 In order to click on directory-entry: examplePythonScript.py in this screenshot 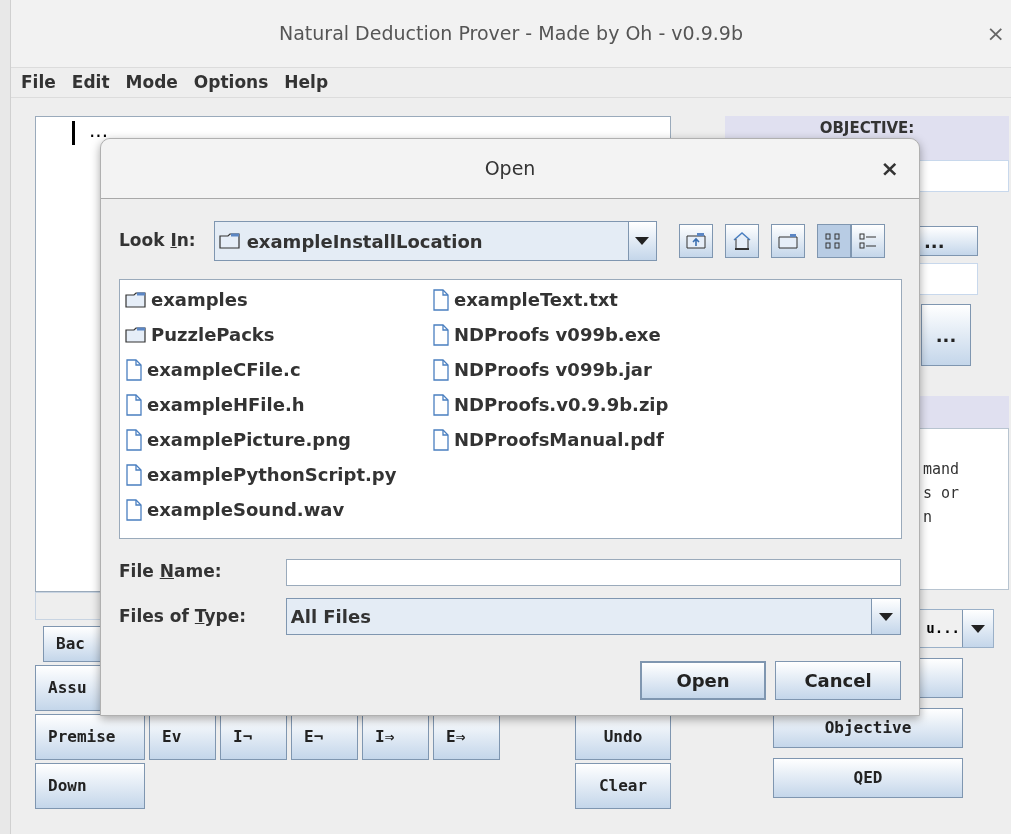, I will do `click(278, 474)`.